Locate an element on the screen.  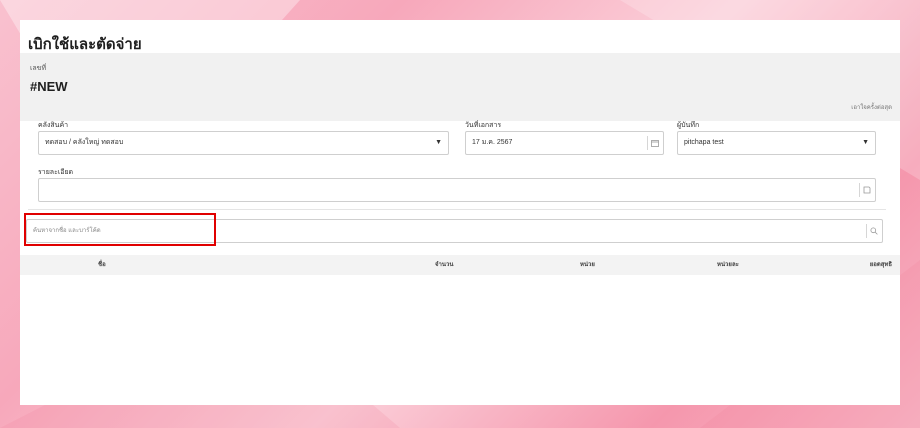
column-header-quantity: จำนวน is located at coordinates (444, 265).